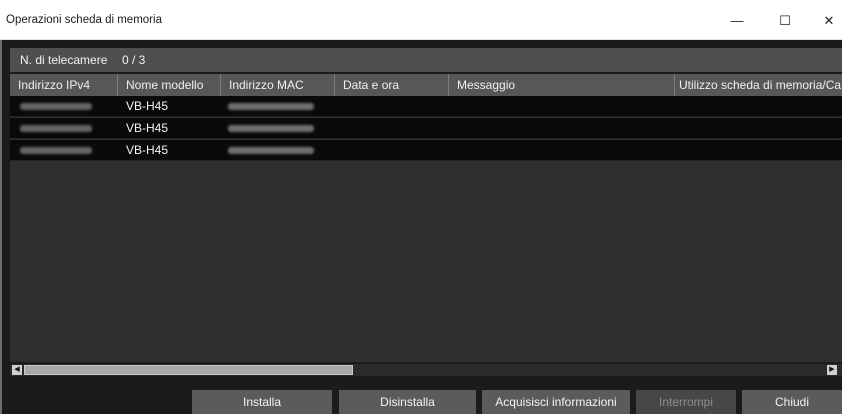 The width and height of the screenshot is (842, 414). What do you see at coordinates (556, 402) in the screenshot?
I see `acquire-info-button: Acquisisci informazioni` at bounding box center [556, 402].